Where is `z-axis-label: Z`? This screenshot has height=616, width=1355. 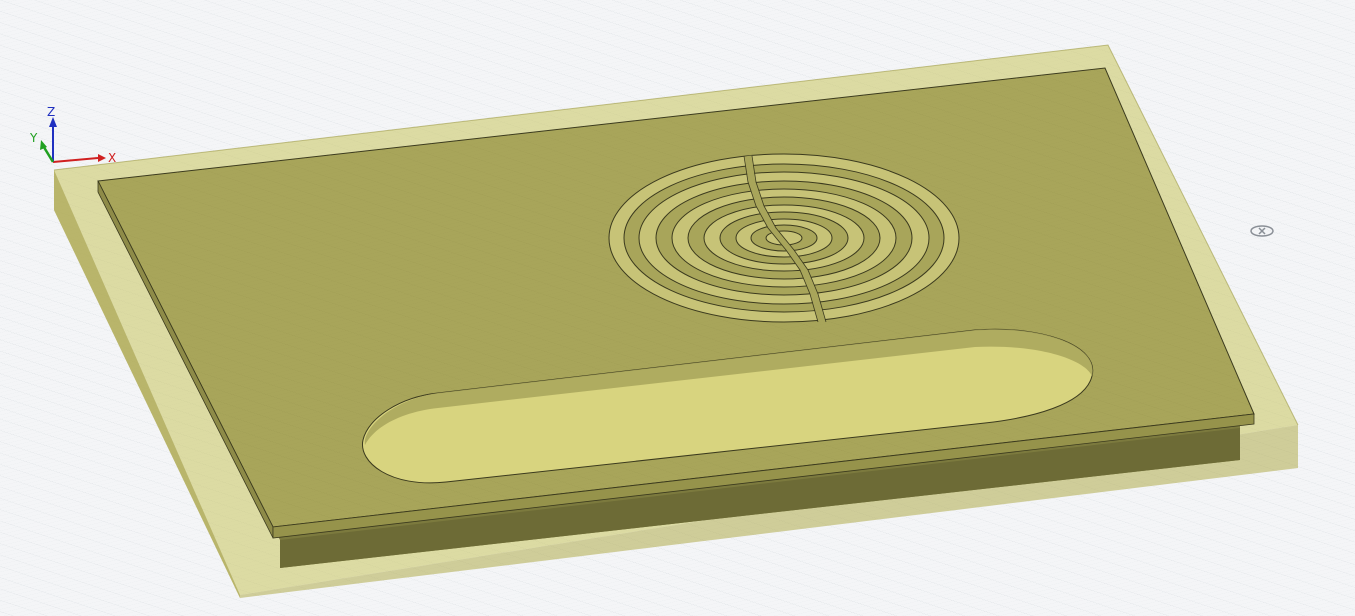 z-axis-label: Z is located at coordinates (51, 112).